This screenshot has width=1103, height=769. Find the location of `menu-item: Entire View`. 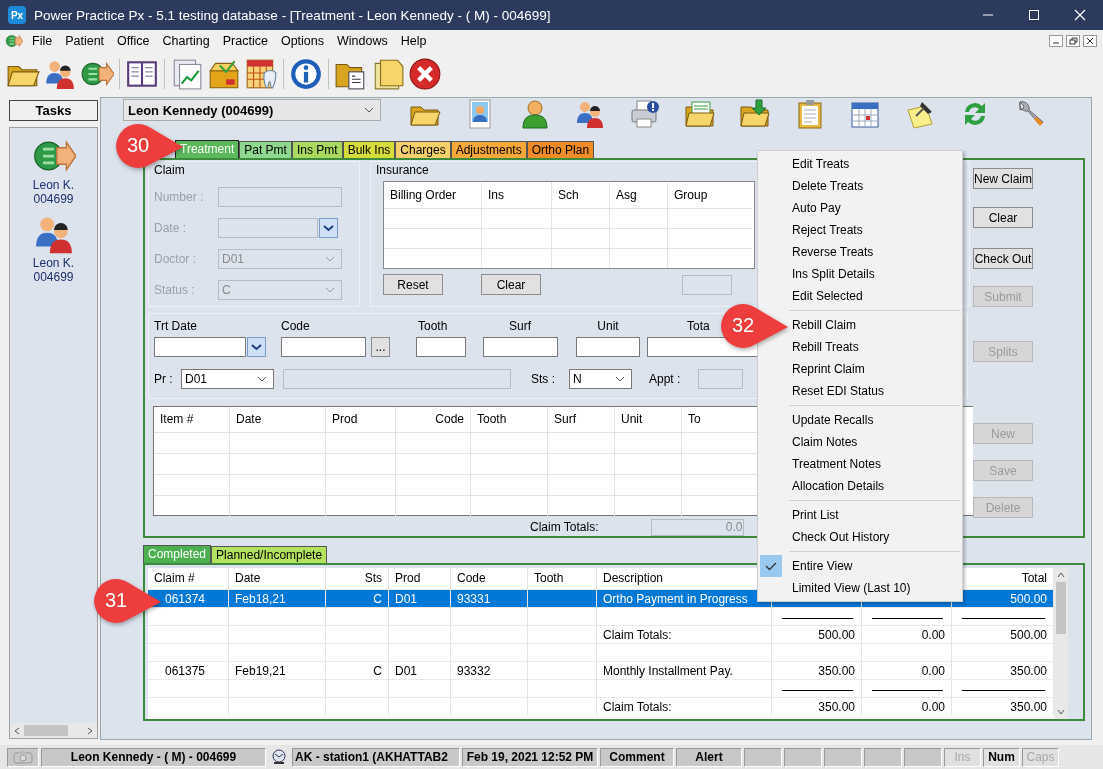

menu-item: Entire View is located at coordinates (822, 566).